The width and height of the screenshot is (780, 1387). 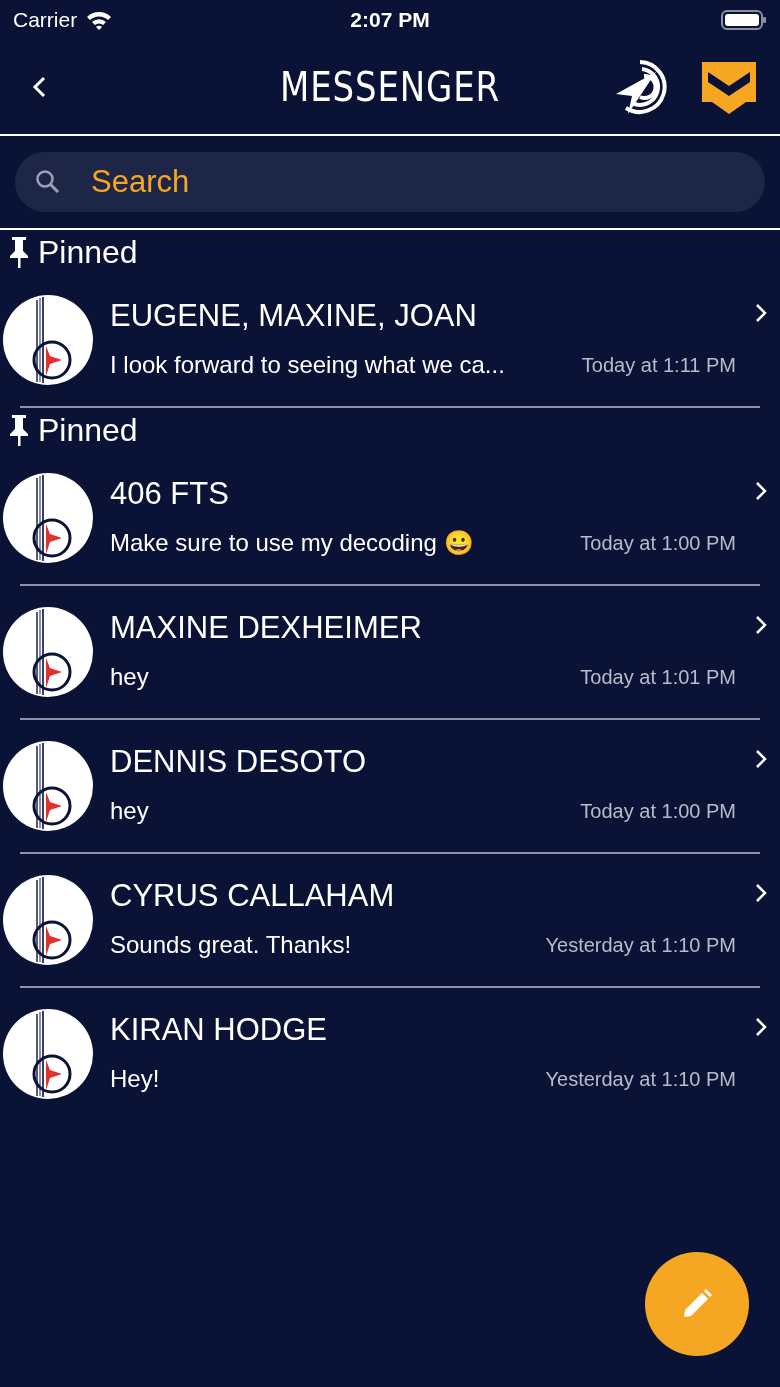 I want to click on conversation-item: EUGENE, MAXINE, JOAN I look forward to seeing what we ca... Today at 1:11 PM, so click(x=390, y=340).